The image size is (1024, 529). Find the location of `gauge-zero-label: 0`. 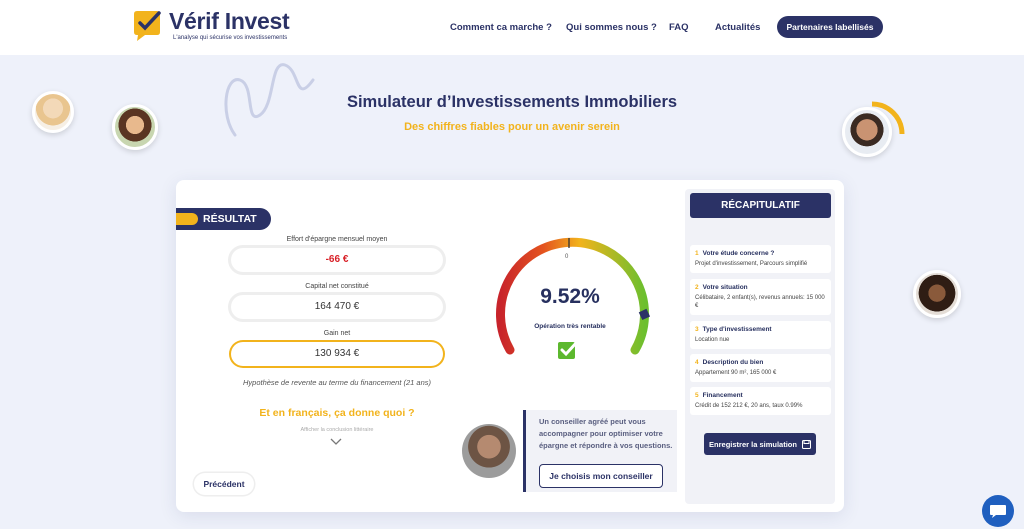

gauge-zero-label: 0 is located at coordinates (567, 257).